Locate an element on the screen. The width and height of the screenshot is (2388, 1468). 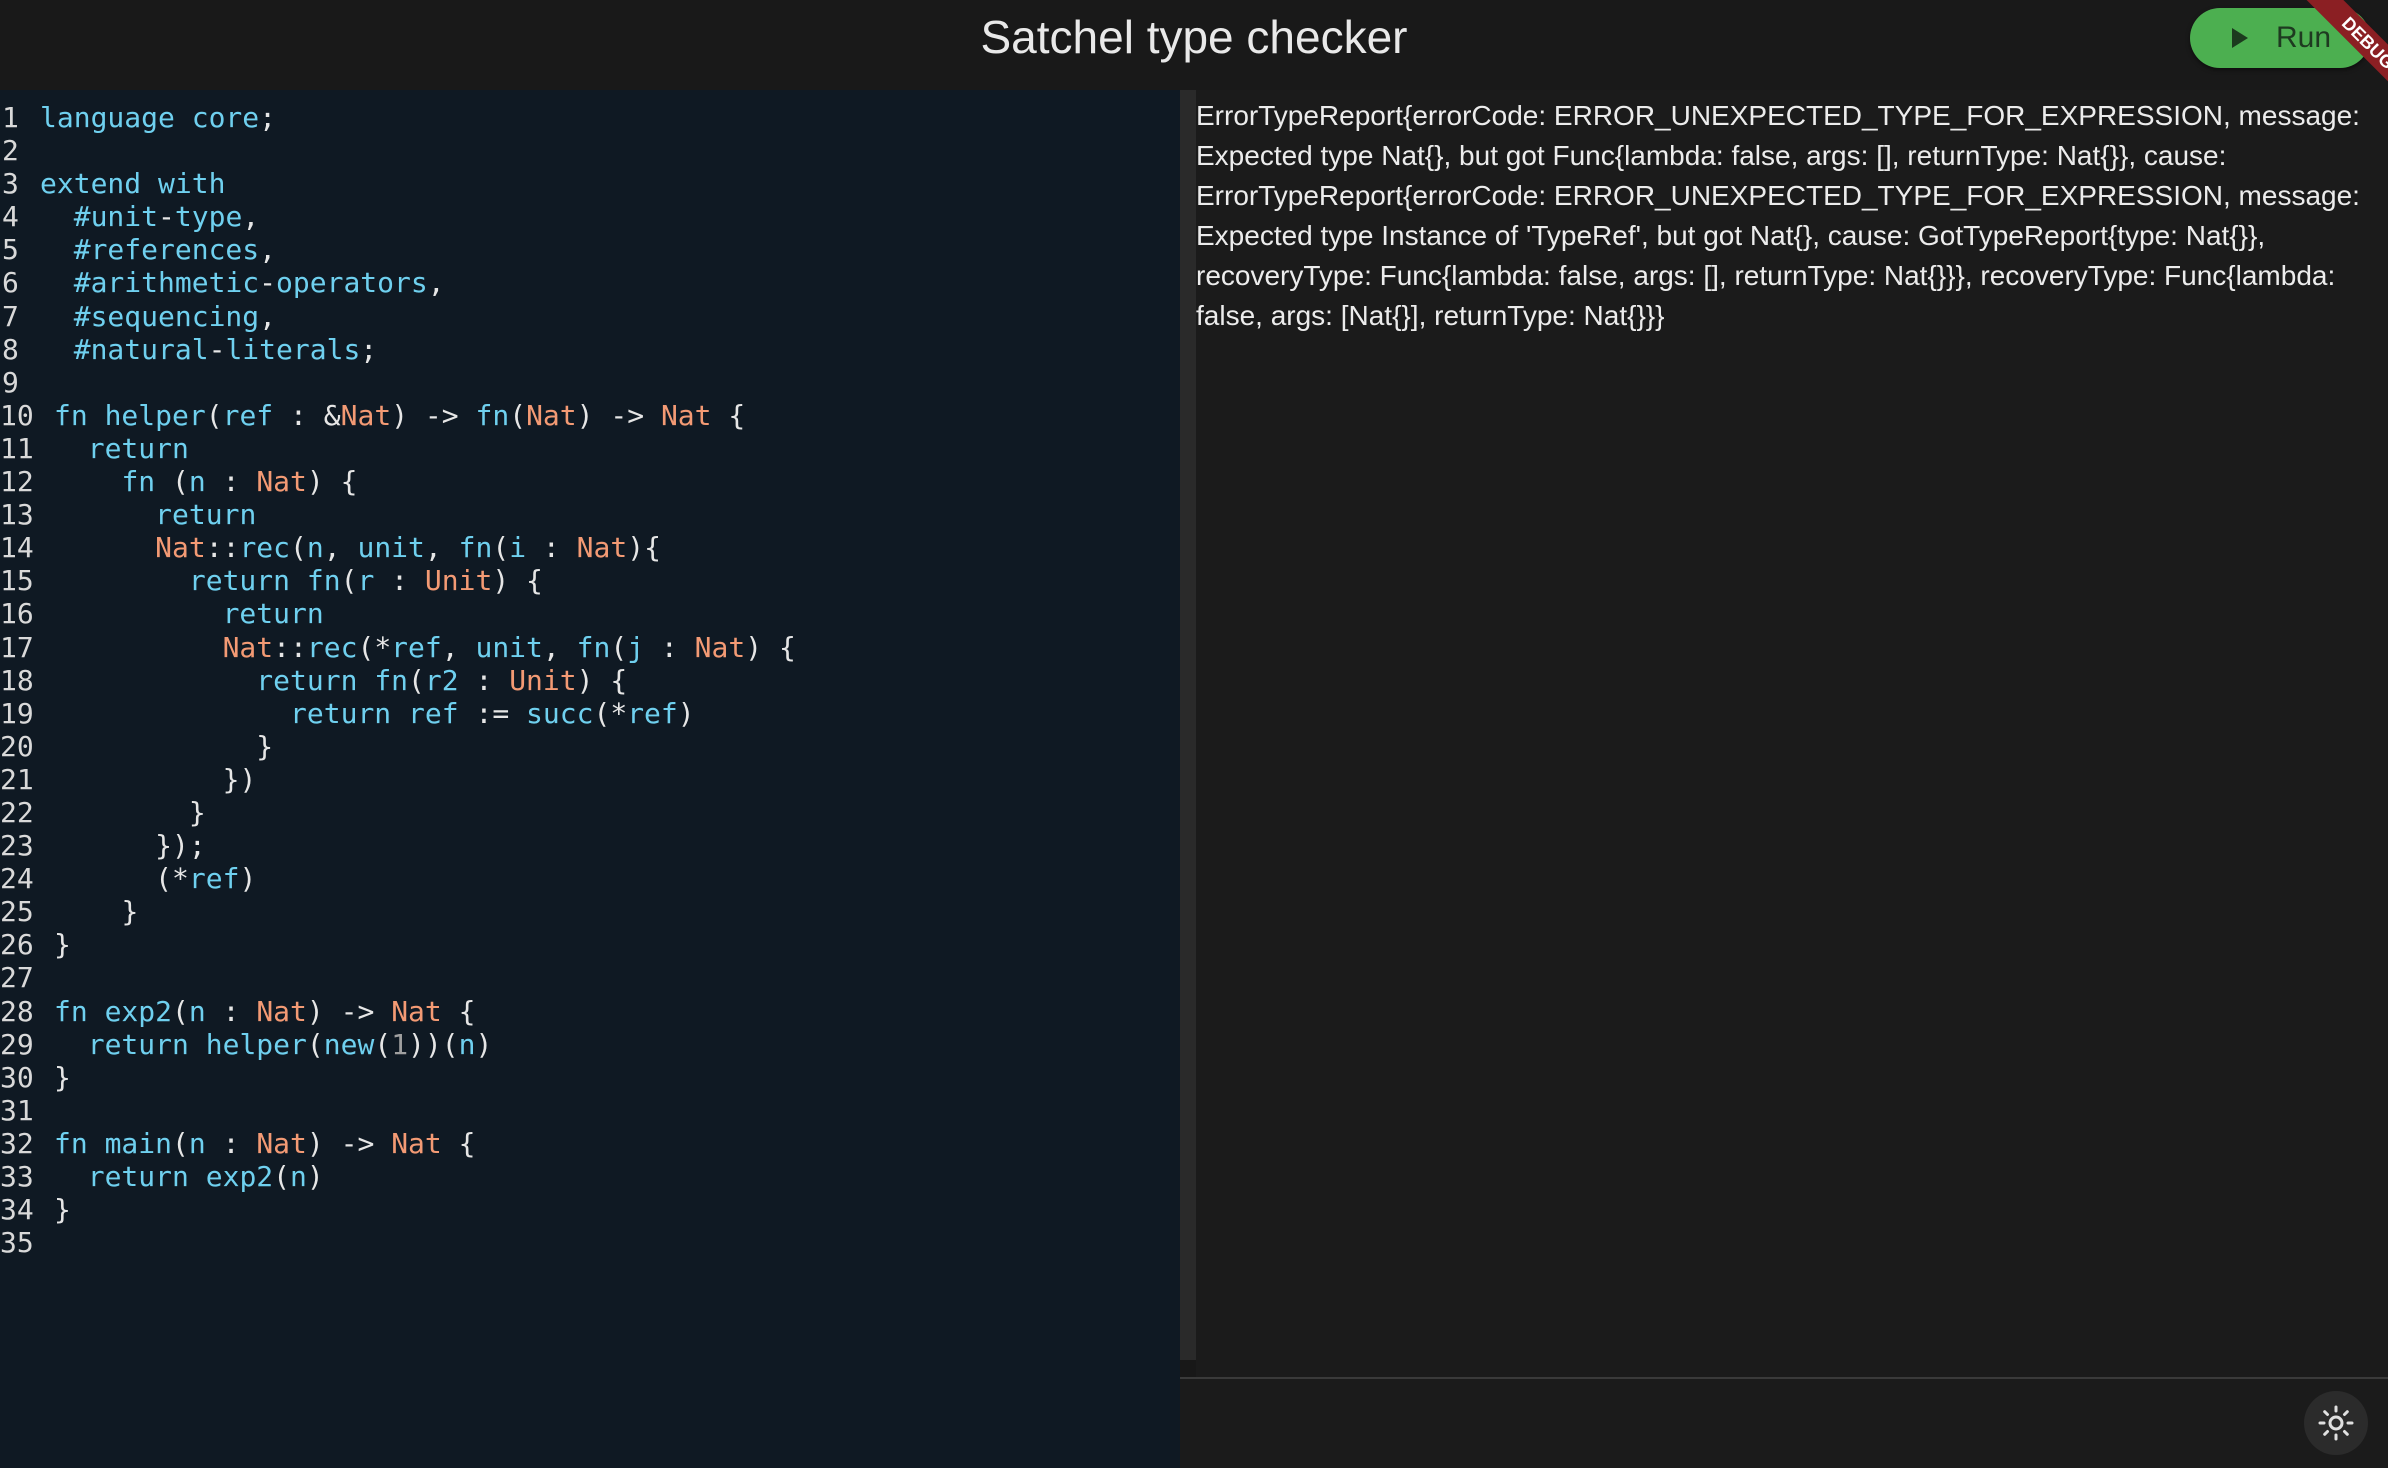
code-text: #unit-type, is located at coordinates (166, 217).